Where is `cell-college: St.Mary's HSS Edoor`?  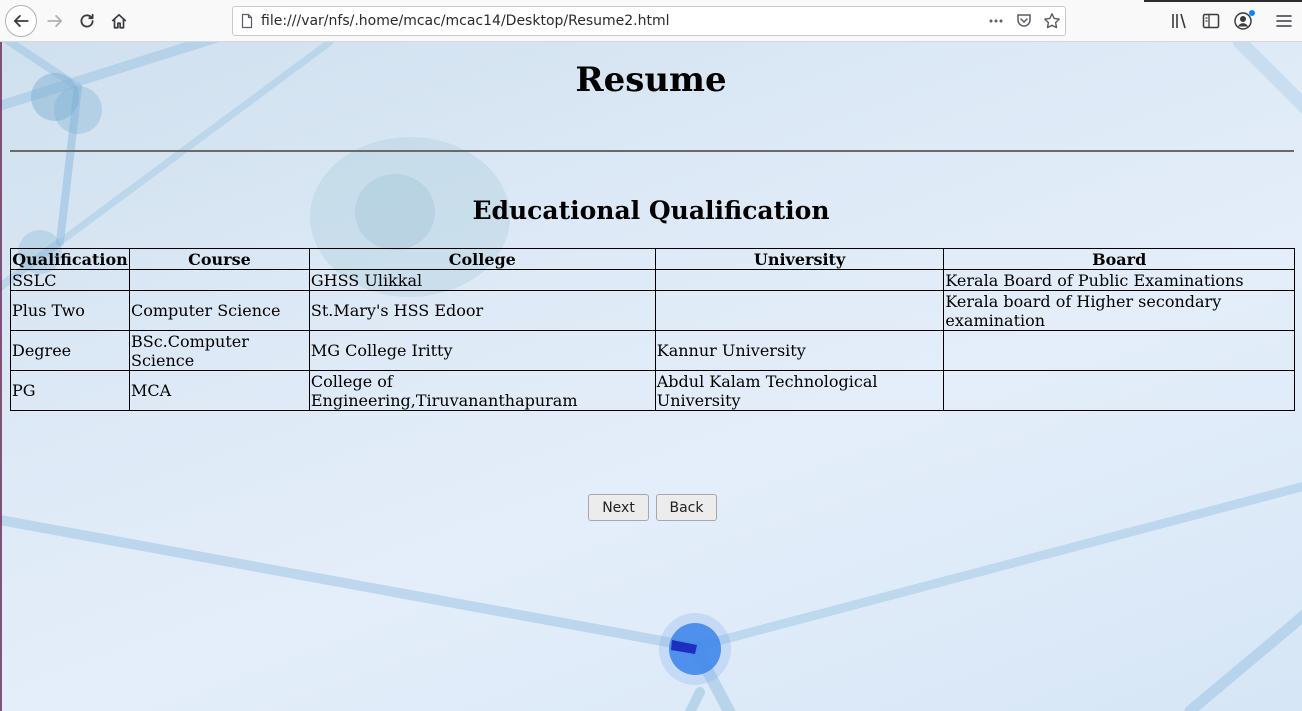
cell-college: St.Mary's HSS Edoor is located at coordinates (482, 310).